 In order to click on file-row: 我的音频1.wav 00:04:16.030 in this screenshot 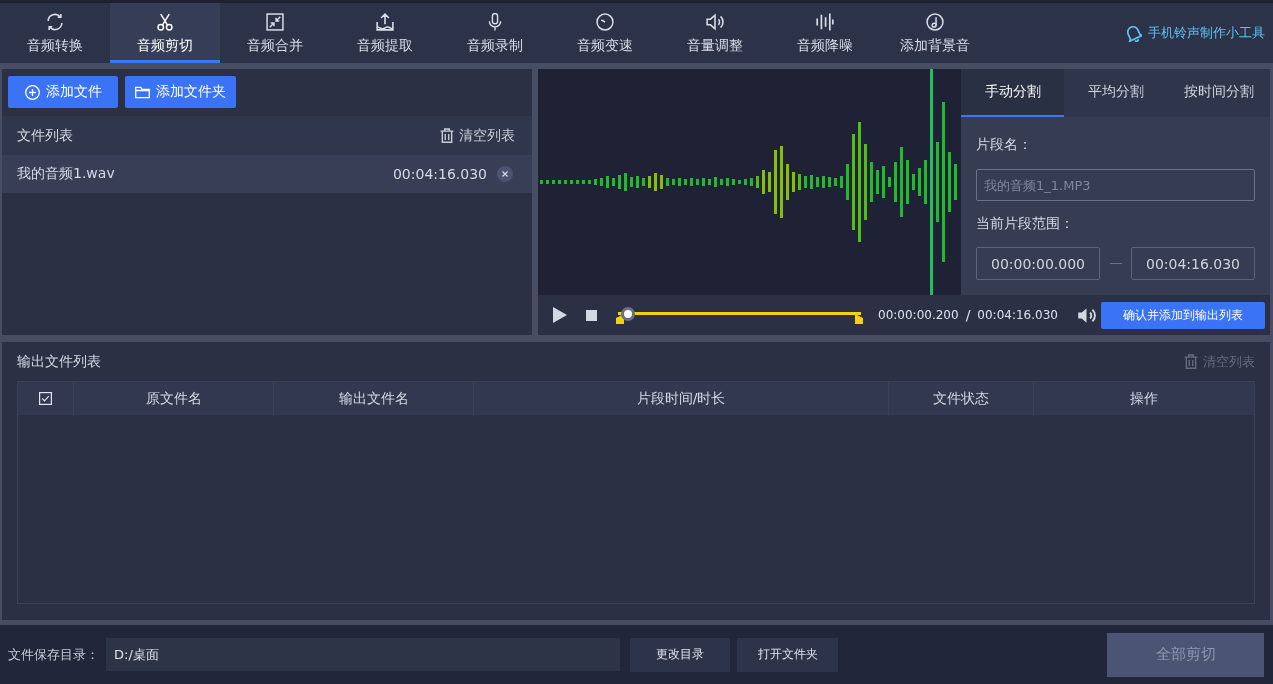, I will do `click(267, 174)`.